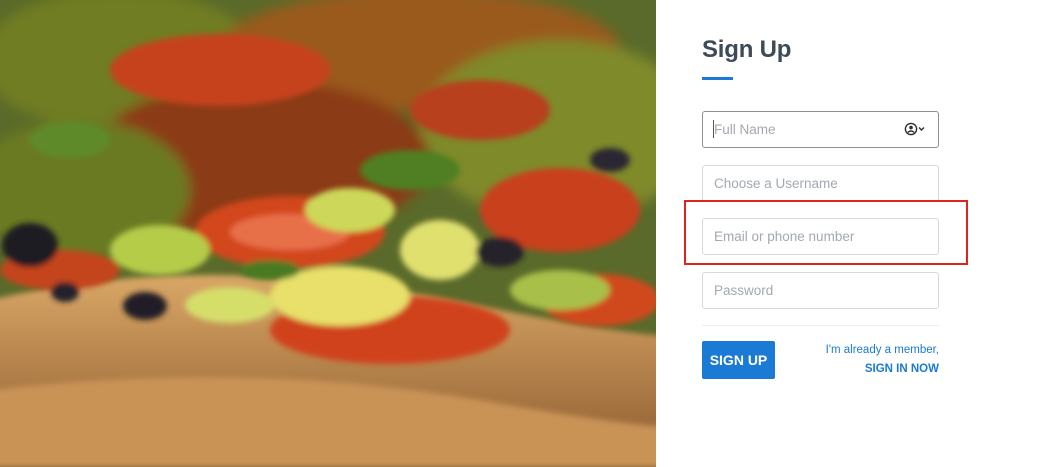 This screenshot has height=467, width=1053. I want to click on form-divider, so click(820, 325).